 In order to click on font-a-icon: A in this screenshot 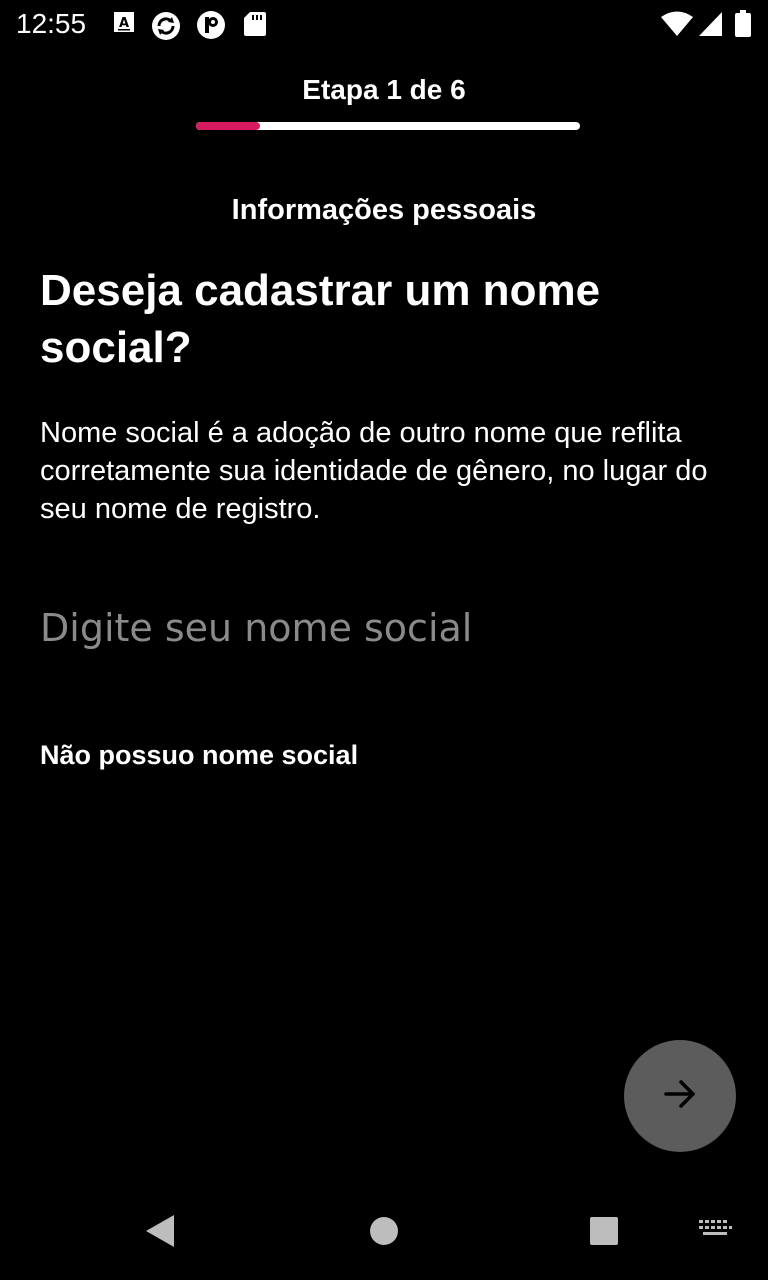, I will do `click(126, 24)`.